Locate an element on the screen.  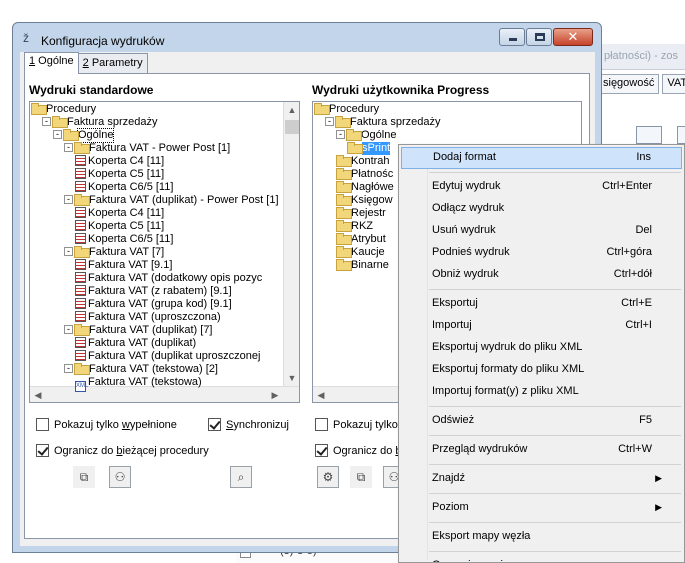
menu-item: Eksportuj wydruk do pliku XML is located at coordinates (541, 347).